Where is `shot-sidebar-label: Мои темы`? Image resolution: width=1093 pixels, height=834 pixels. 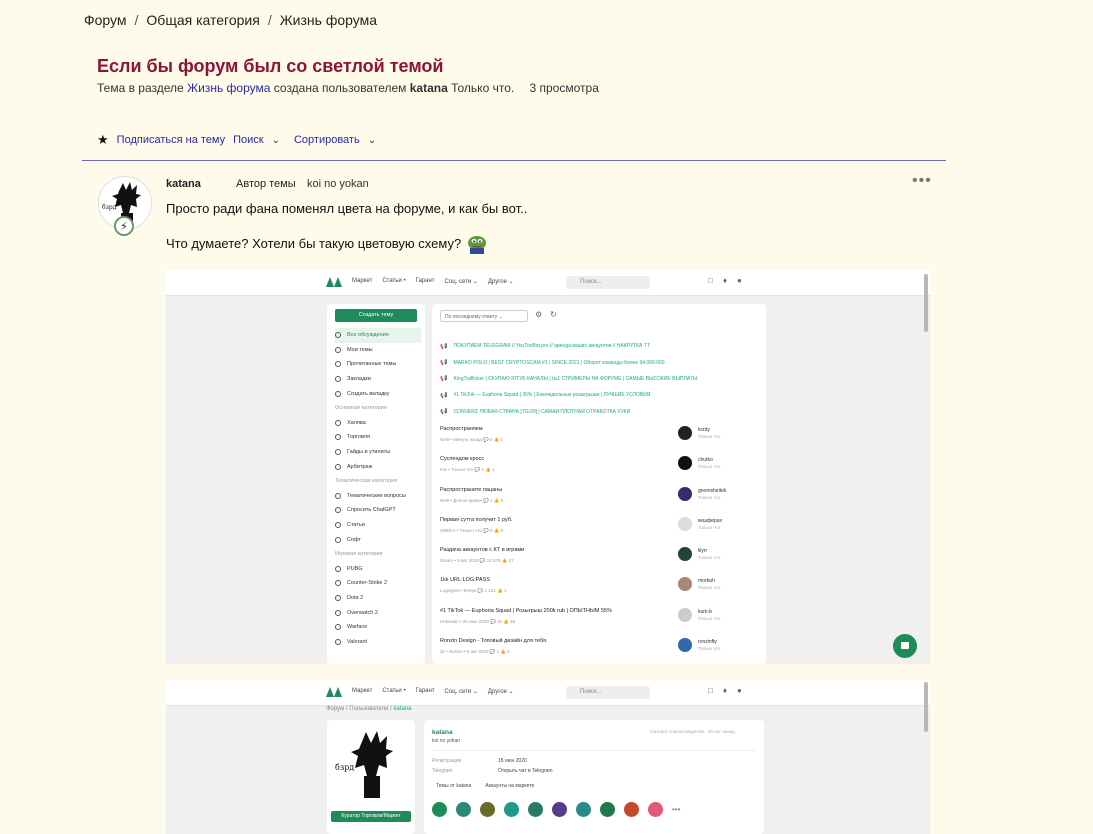 shot-sidebar-label: Мои темы is located at coordinates (360, 349).